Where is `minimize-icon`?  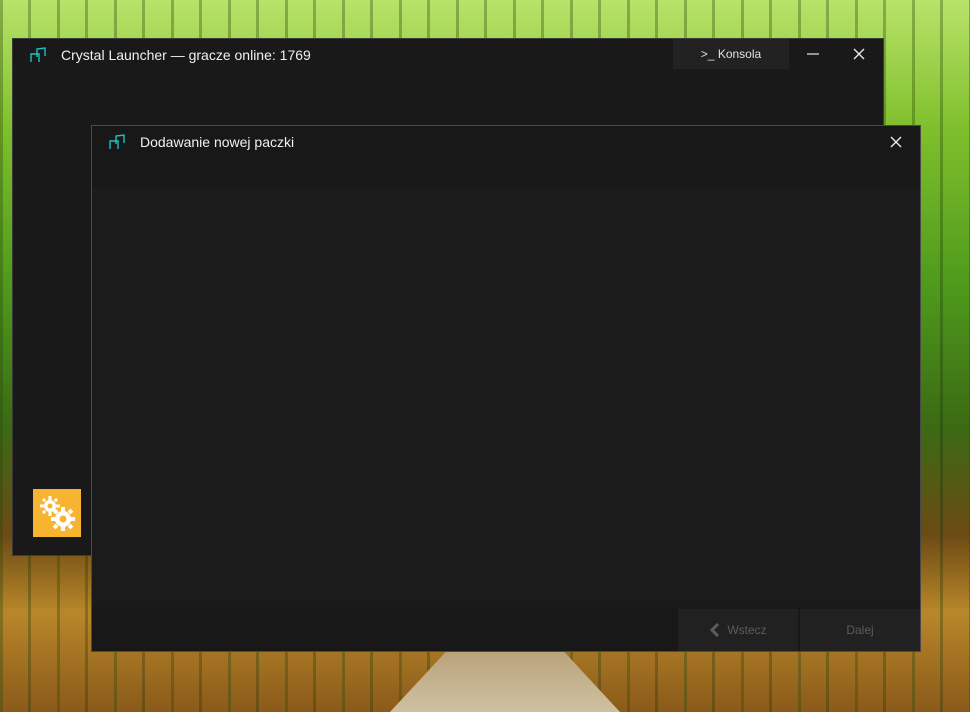
minimize-icon is located at coordinates (813, 54).